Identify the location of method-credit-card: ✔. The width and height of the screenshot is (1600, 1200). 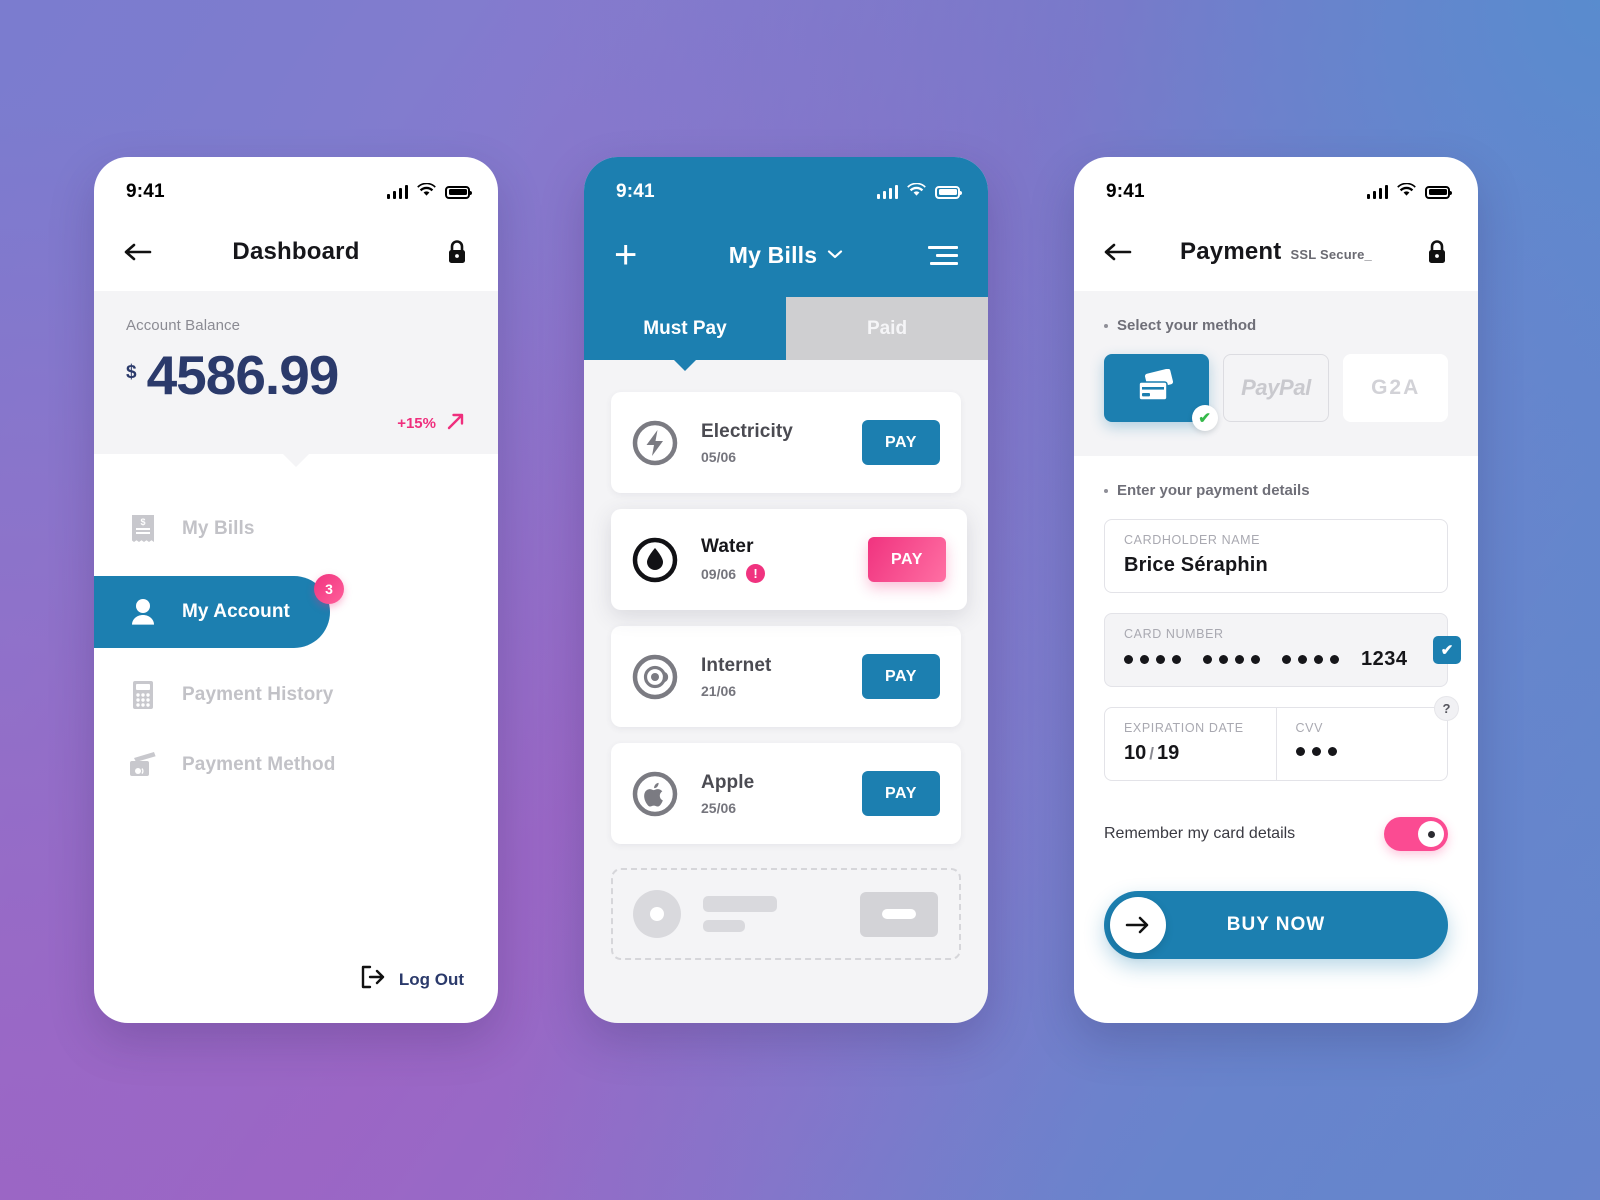
(1161, 392).